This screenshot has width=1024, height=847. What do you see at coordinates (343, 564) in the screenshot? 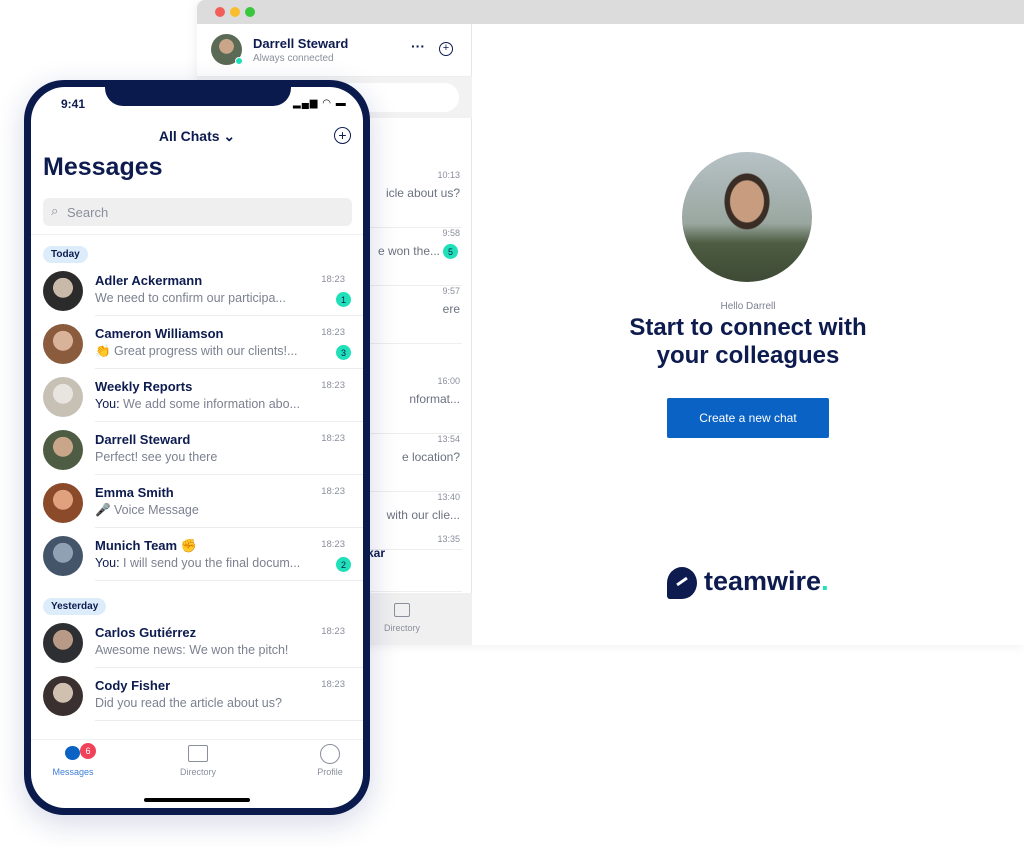
I see `unread-badge: 2` at bounding box center [343, 564].